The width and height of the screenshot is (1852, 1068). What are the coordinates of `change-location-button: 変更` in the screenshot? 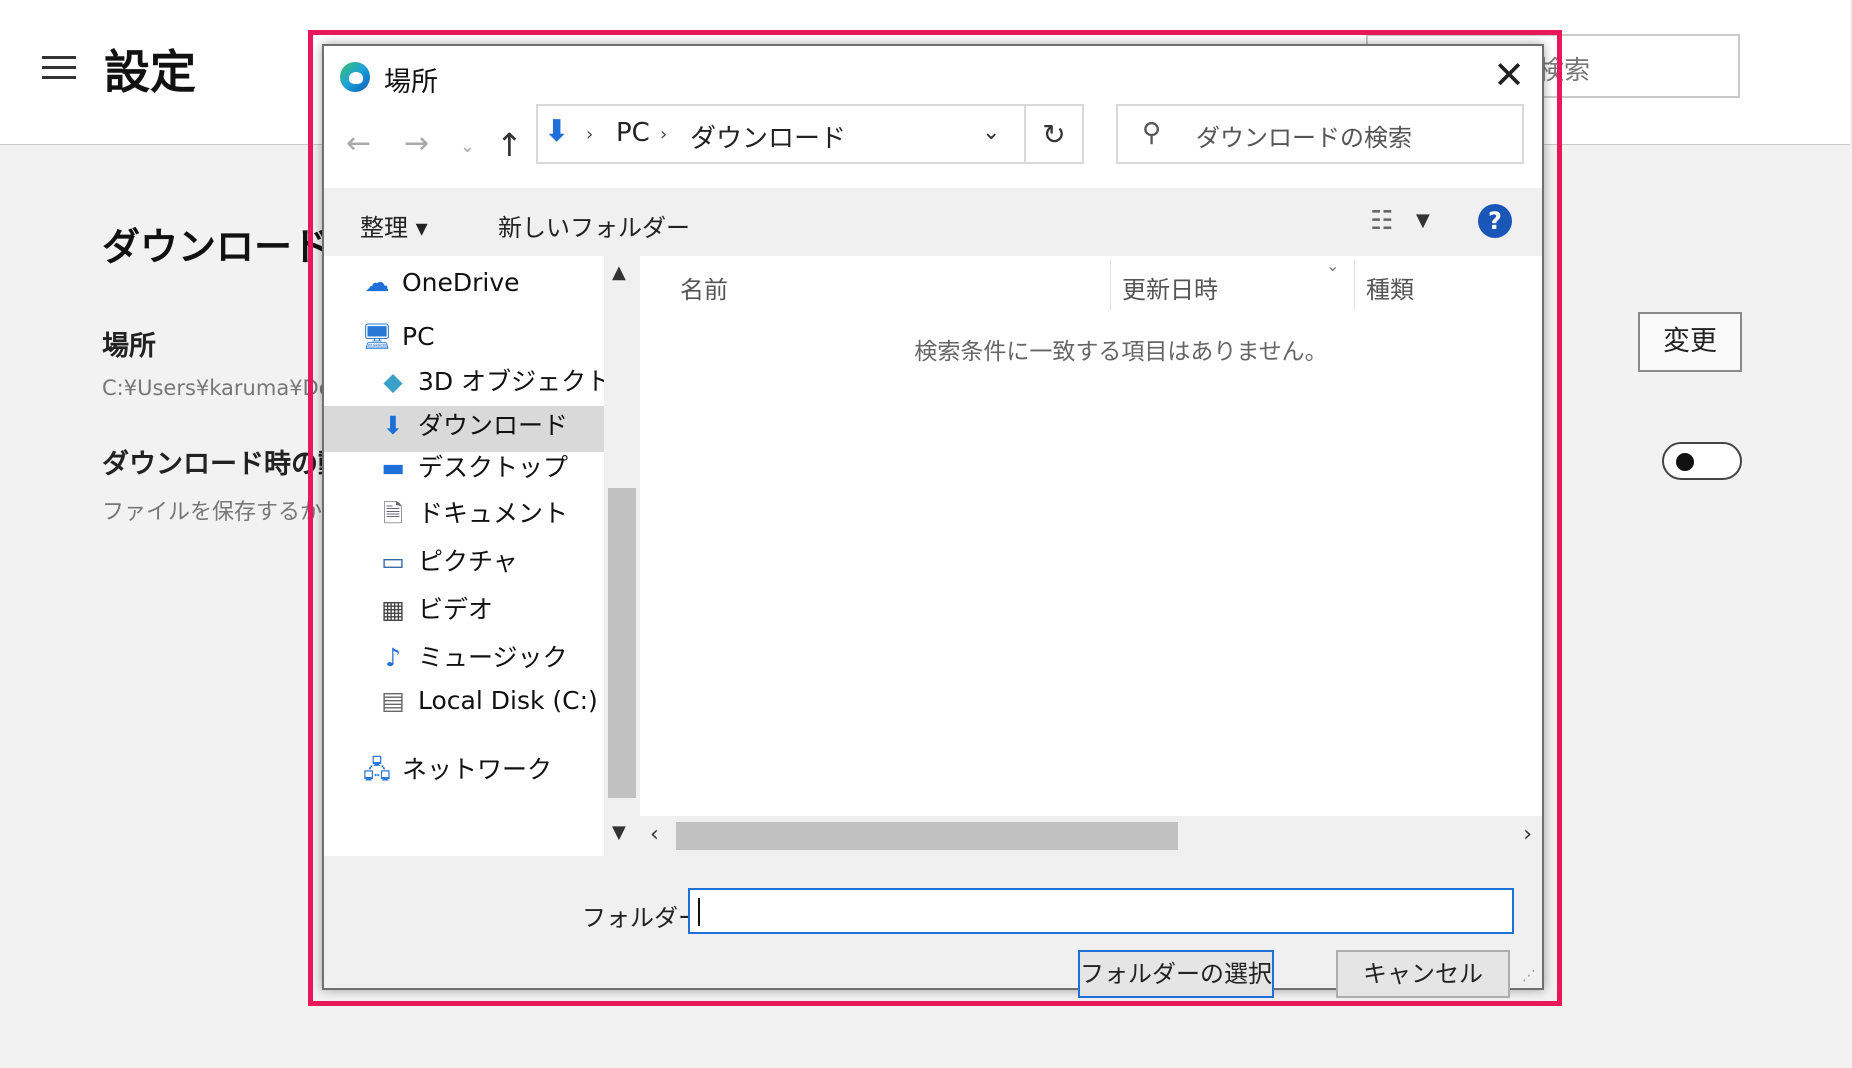 It's located at (1690, 342).